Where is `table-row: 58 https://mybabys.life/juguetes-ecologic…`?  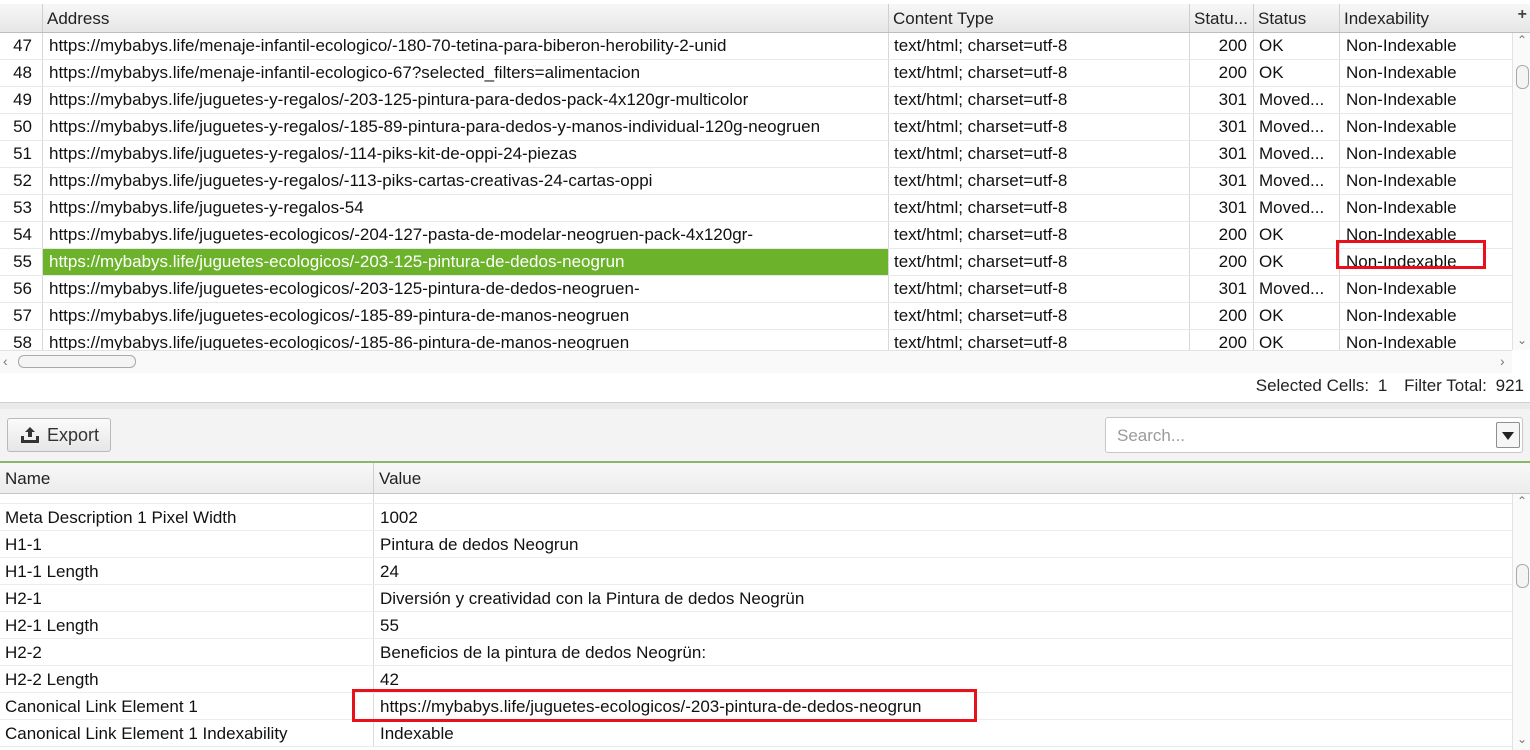
table-row: 58 https://mybabys.life/juguetes-ecologic… is located at coordinates (756, 340).